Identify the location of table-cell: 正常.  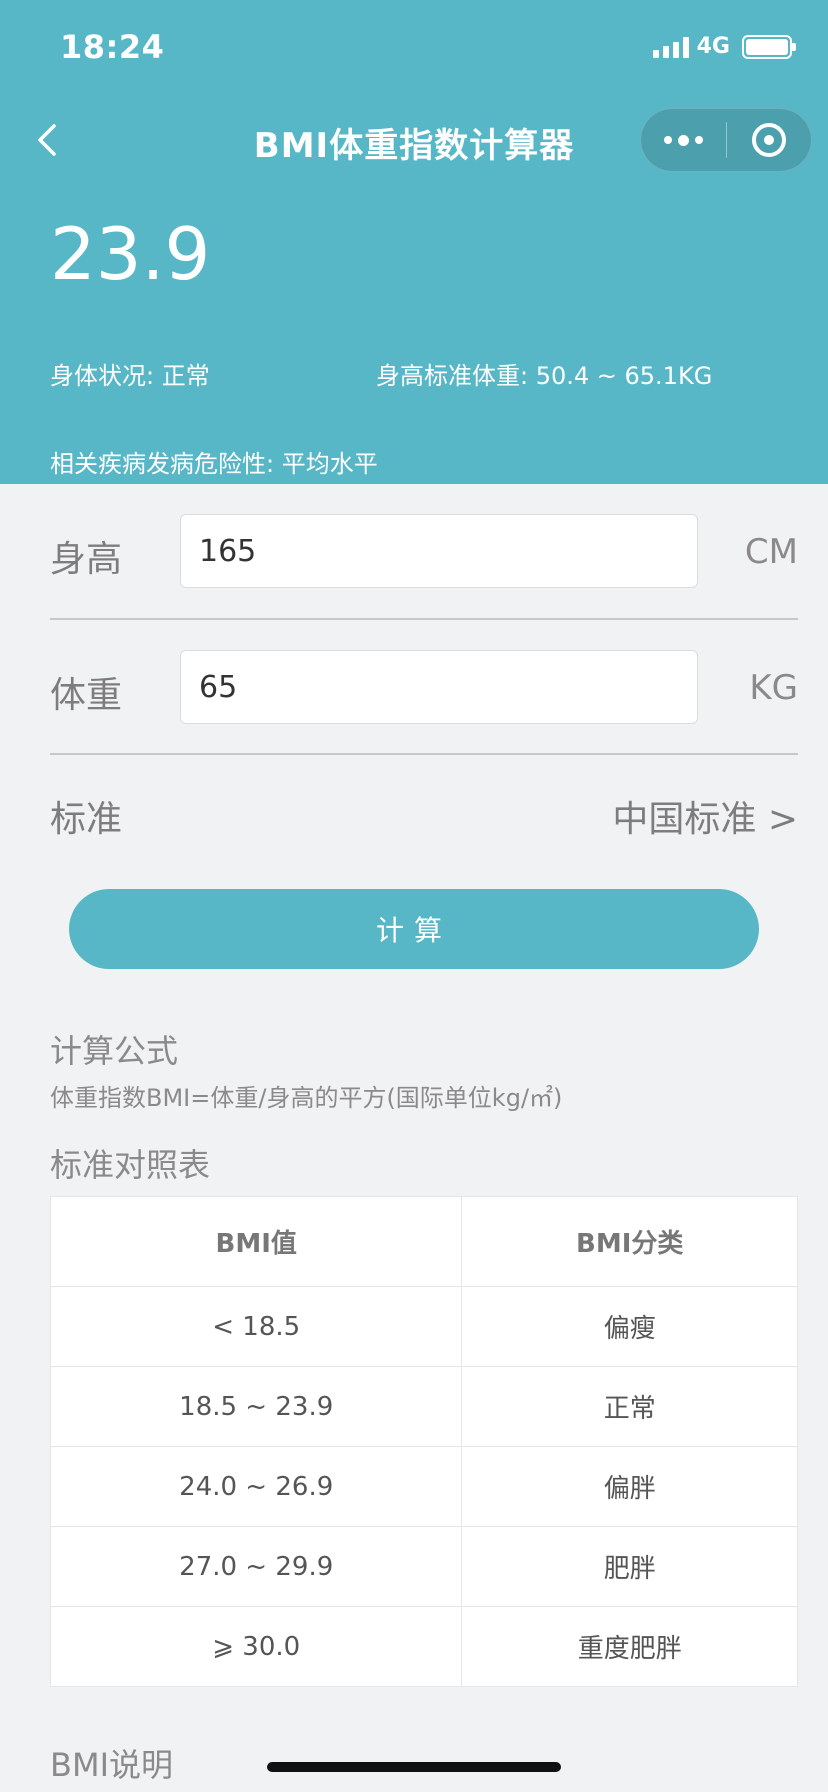
(629, 1406).